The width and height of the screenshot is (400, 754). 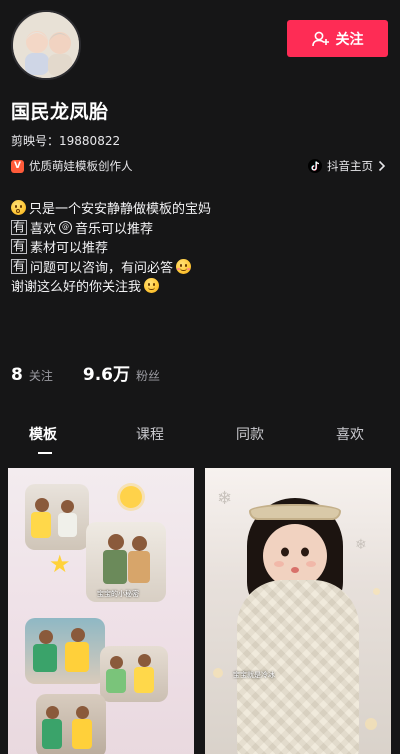 I want to click on creator-badge-row: V 优质萌娃模板创作人, so click(x=72, y=166).